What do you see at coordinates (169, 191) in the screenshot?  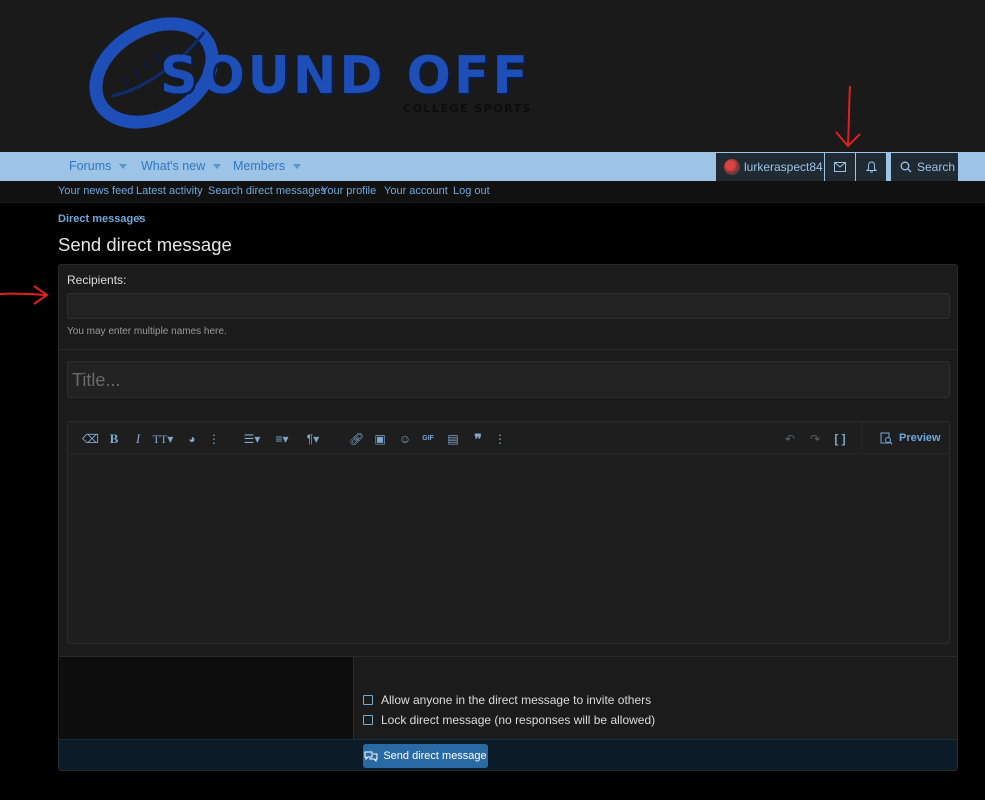 I see `subnav-latest-activity: Latest activity` at bounding box center [169, 191].